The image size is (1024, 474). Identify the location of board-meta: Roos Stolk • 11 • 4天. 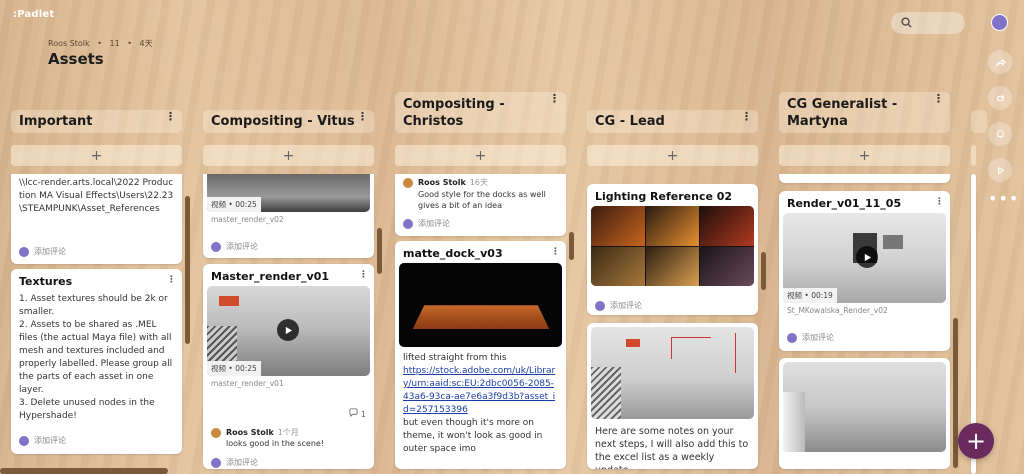
(103, 43).